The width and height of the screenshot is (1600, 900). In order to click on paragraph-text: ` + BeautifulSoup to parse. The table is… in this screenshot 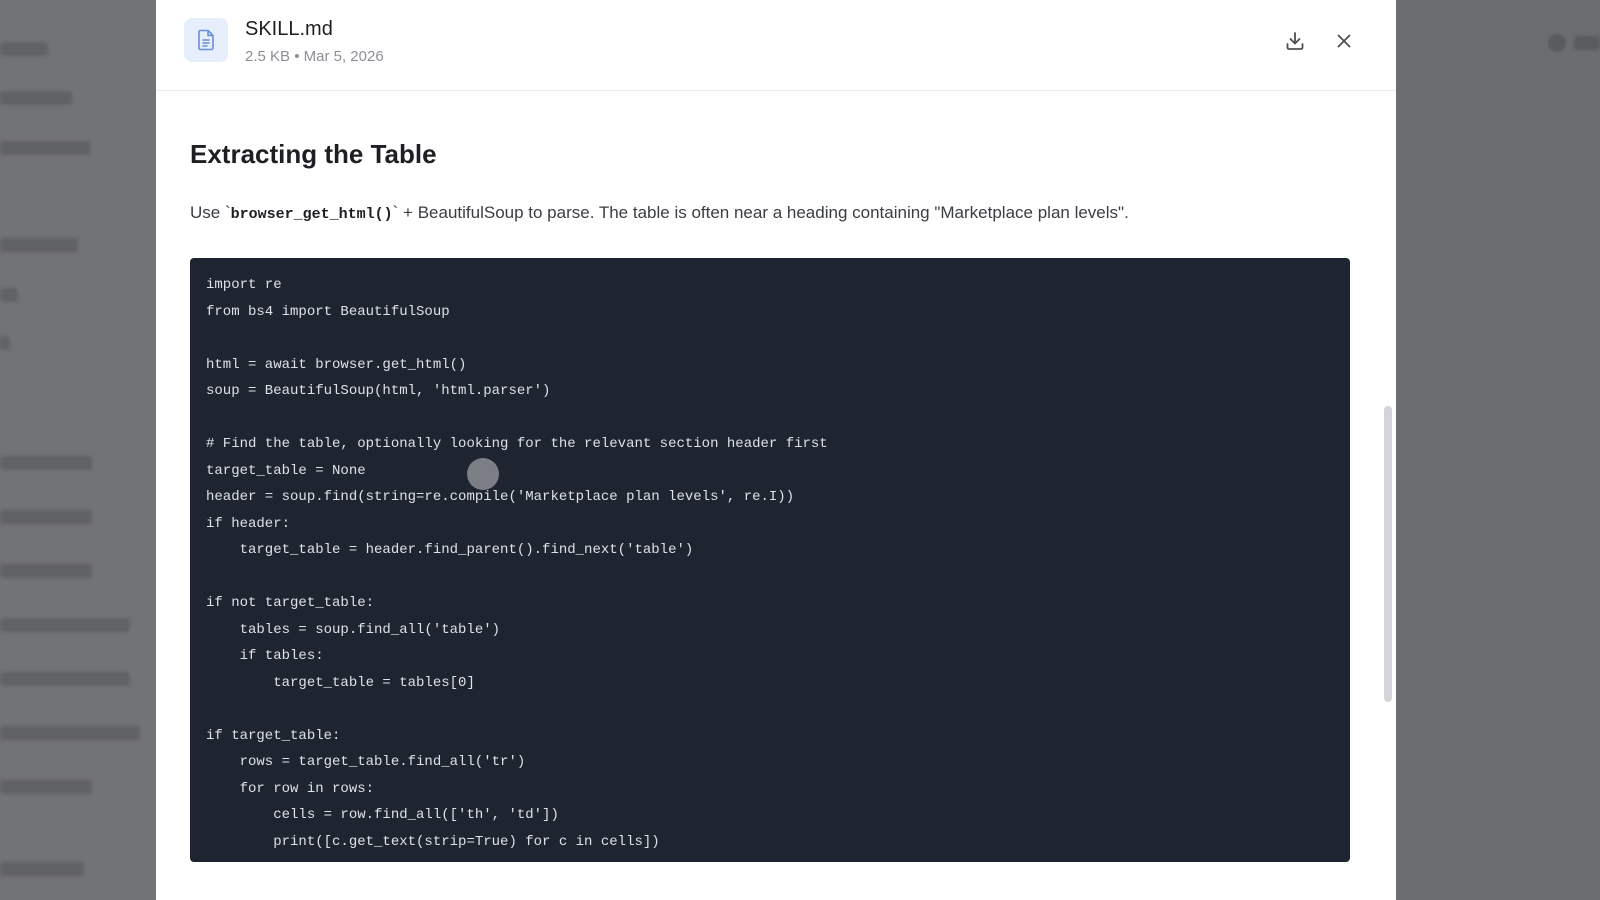, I will do `click(760, 212)`.